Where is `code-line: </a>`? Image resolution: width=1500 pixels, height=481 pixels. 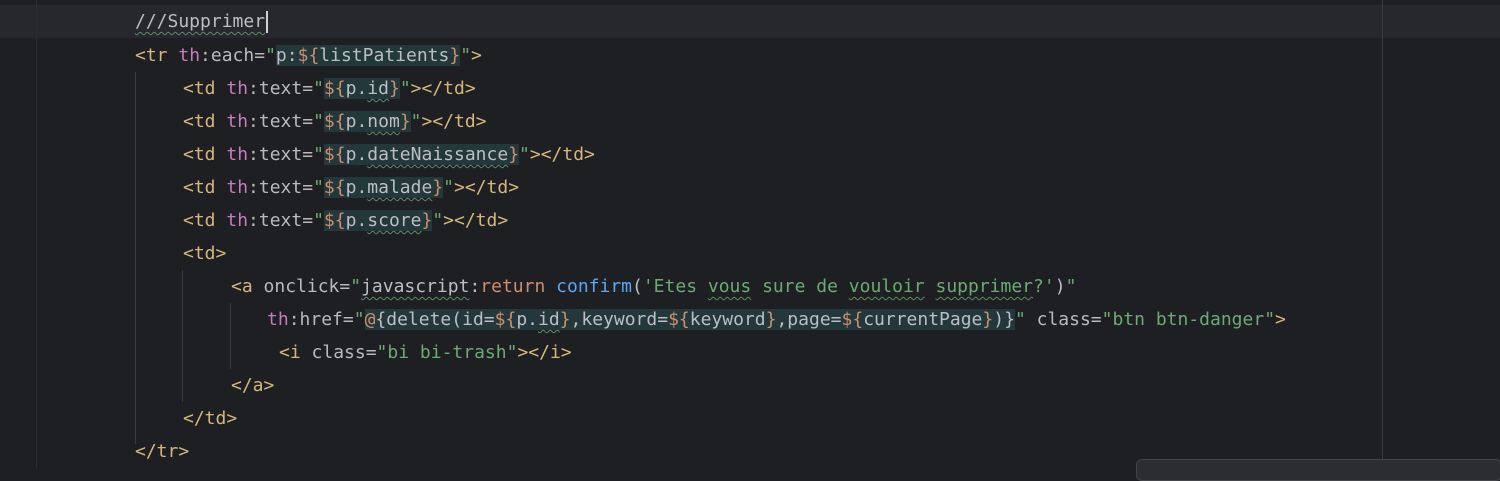 code-line: </a> is located at coordinates (252, 385).